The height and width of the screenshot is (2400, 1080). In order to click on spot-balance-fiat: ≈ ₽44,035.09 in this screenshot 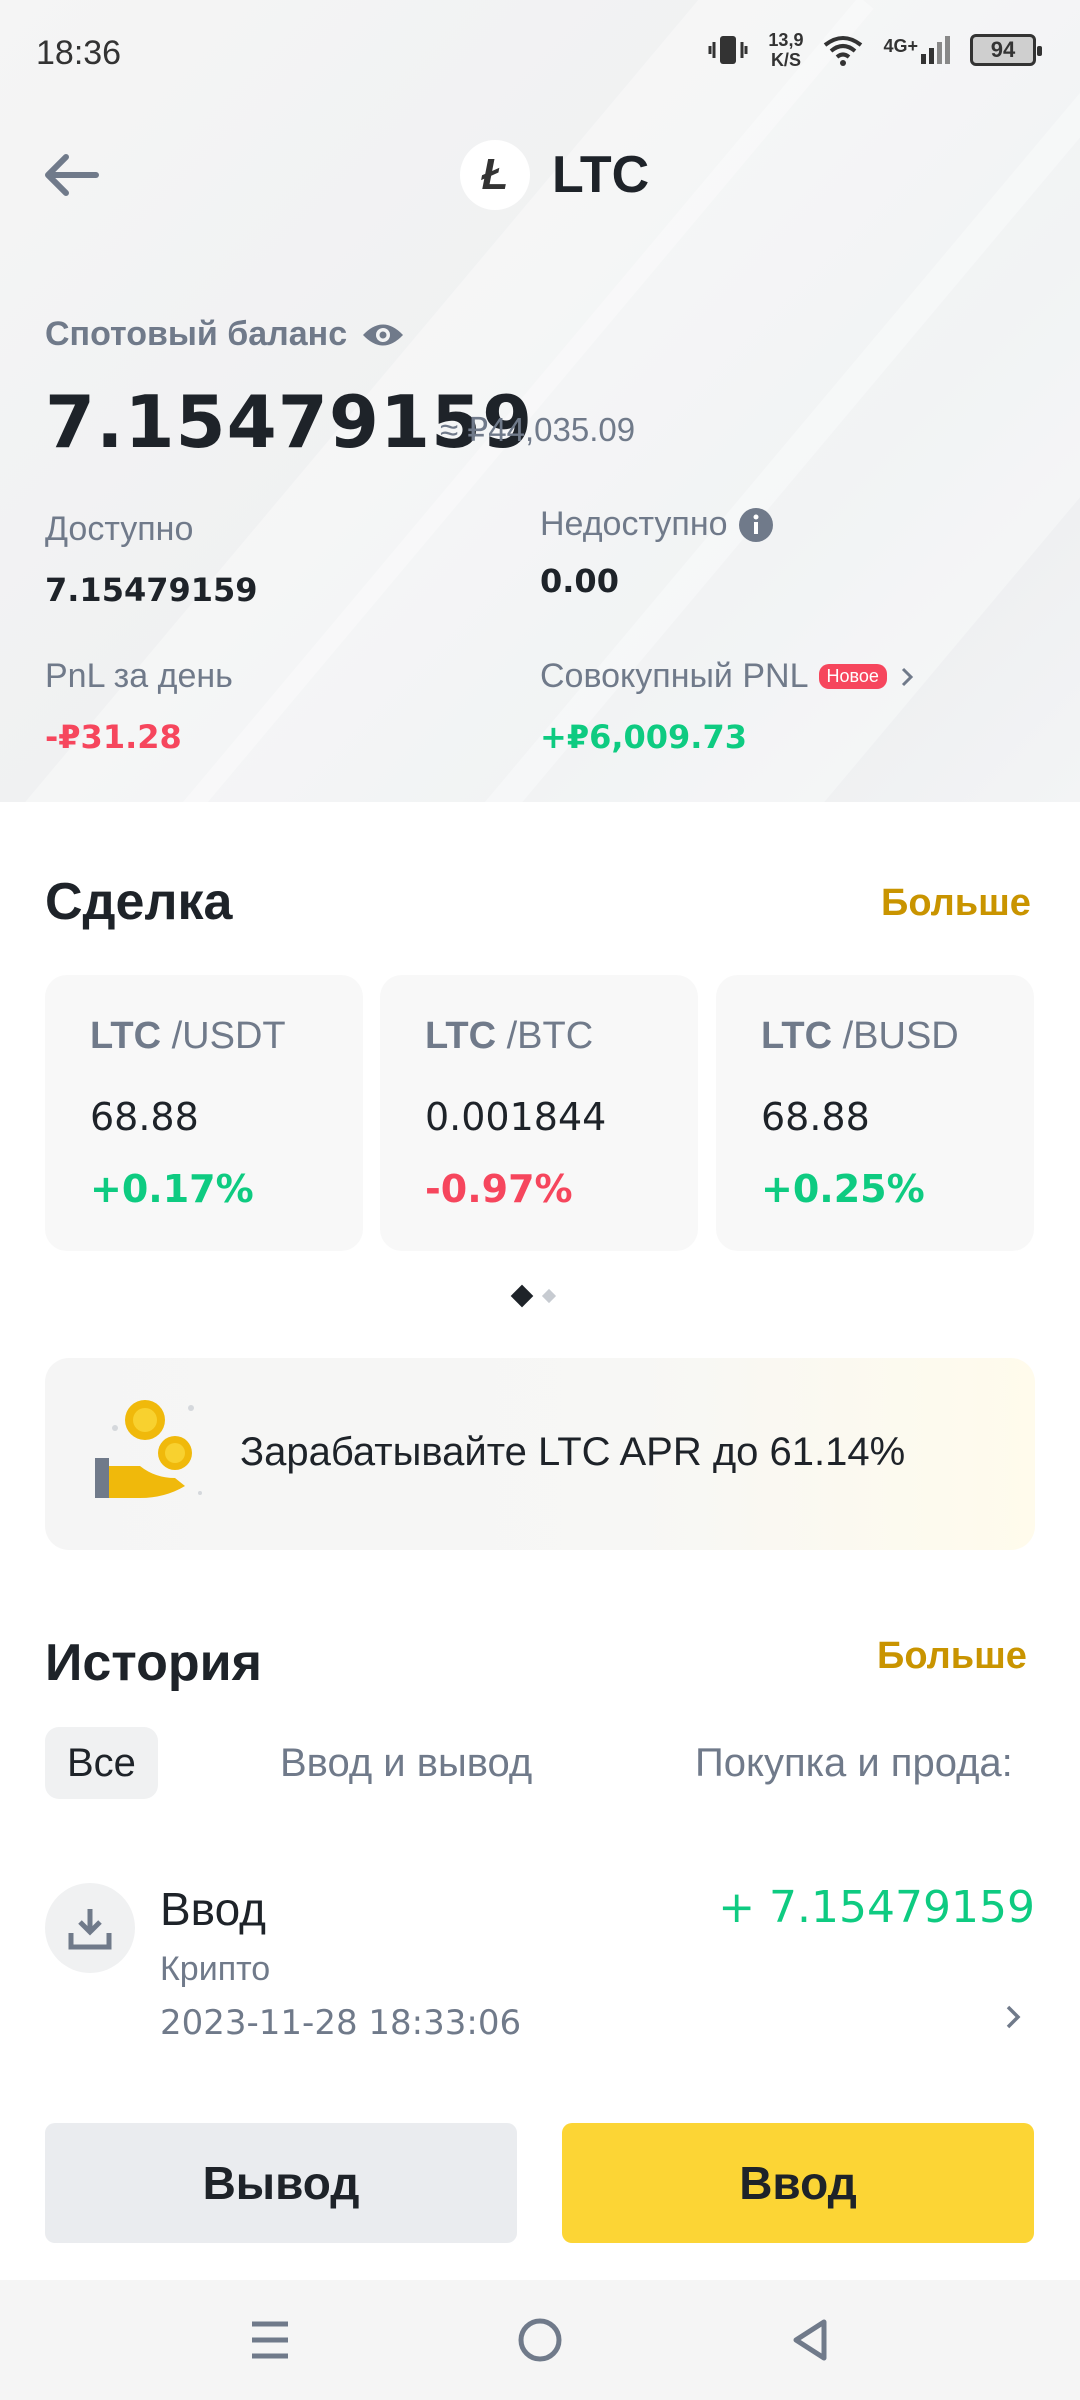, I will do `click(538, 429)`.